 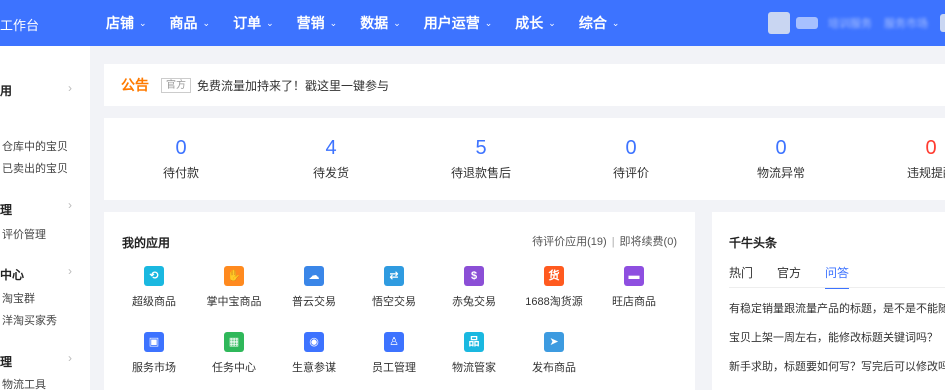 I want to click on app-label: 赤兔交易, so click(x=474, y=302).